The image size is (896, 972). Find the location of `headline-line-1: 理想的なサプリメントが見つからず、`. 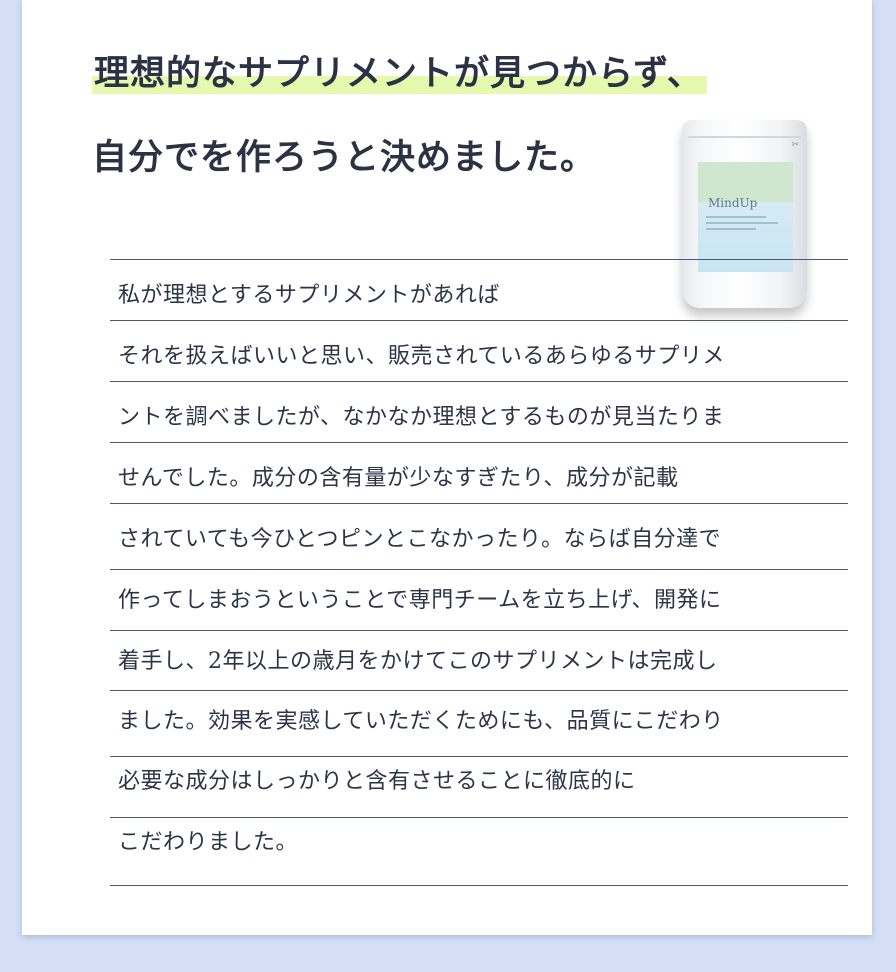

headline-line-1: 理想的なサプリメントが見つからず、 is located at coordinates (399, 73).